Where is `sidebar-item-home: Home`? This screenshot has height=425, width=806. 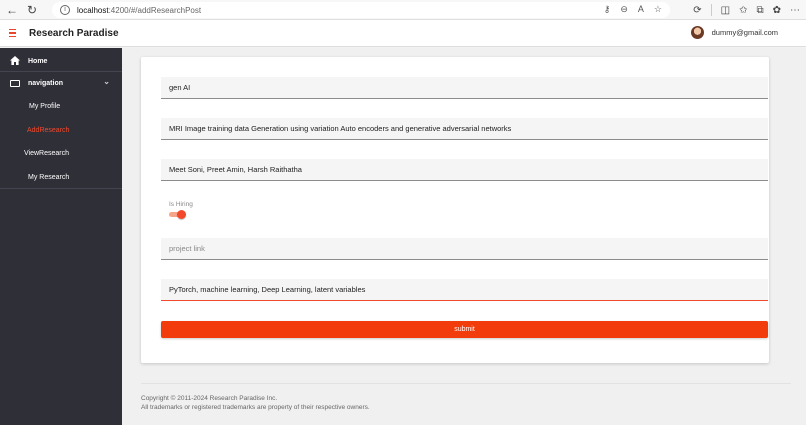 sidebar-item-home: Home is located at coordinates (61, 61).